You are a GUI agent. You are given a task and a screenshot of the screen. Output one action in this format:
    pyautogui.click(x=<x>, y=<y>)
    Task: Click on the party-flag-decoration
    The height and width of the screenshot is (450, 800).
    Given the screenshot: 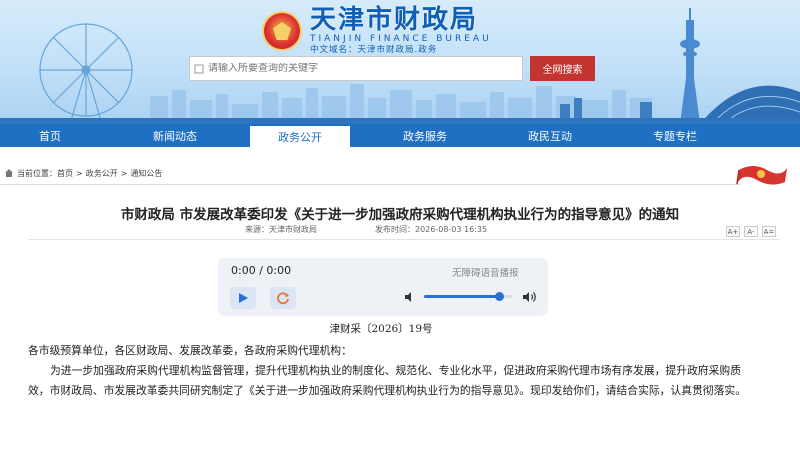 What is the action you would take?
    pyautogui.click(x=761, y=175)
    